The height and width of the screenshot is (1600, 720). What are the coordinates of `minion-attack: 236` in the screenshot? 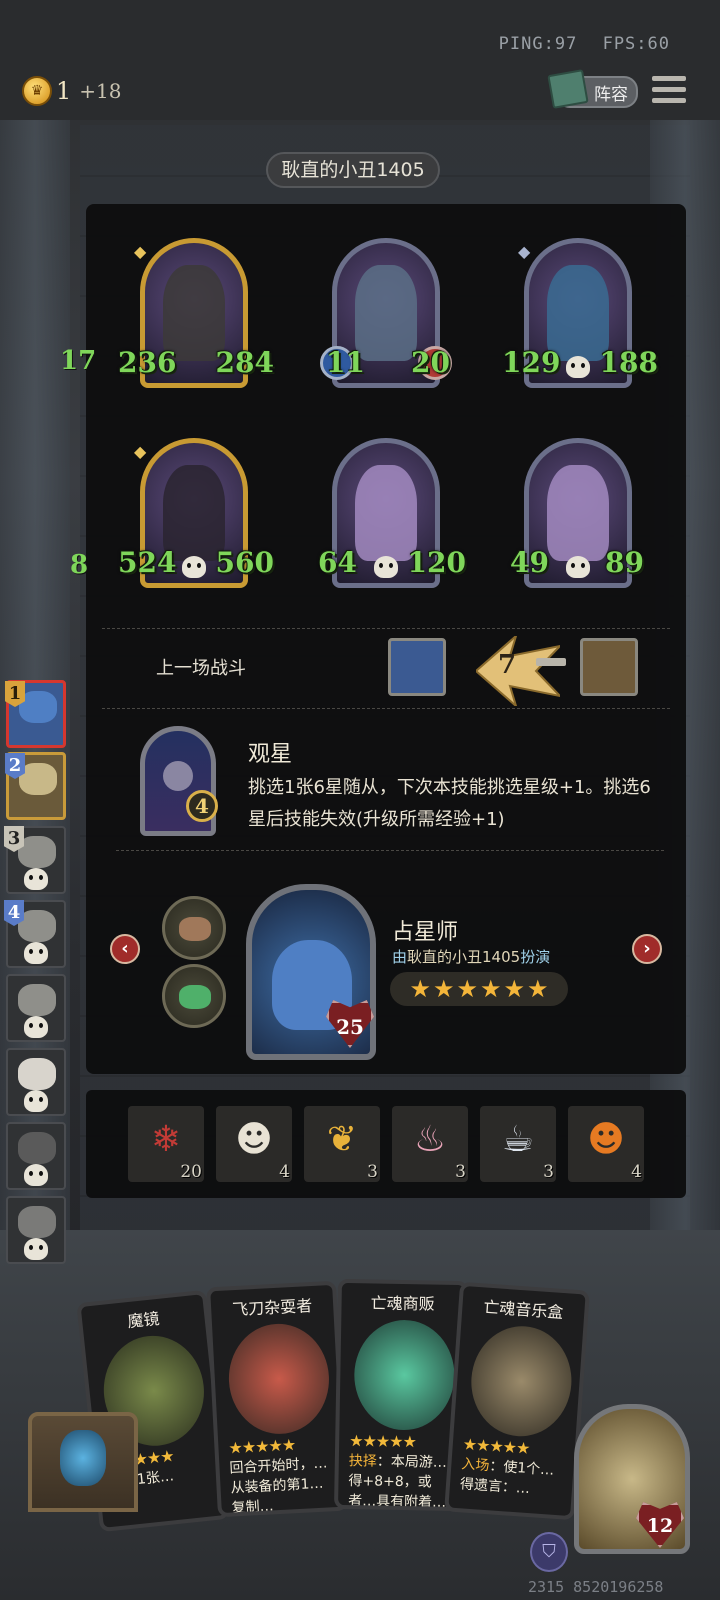 It's located at (147, 362).